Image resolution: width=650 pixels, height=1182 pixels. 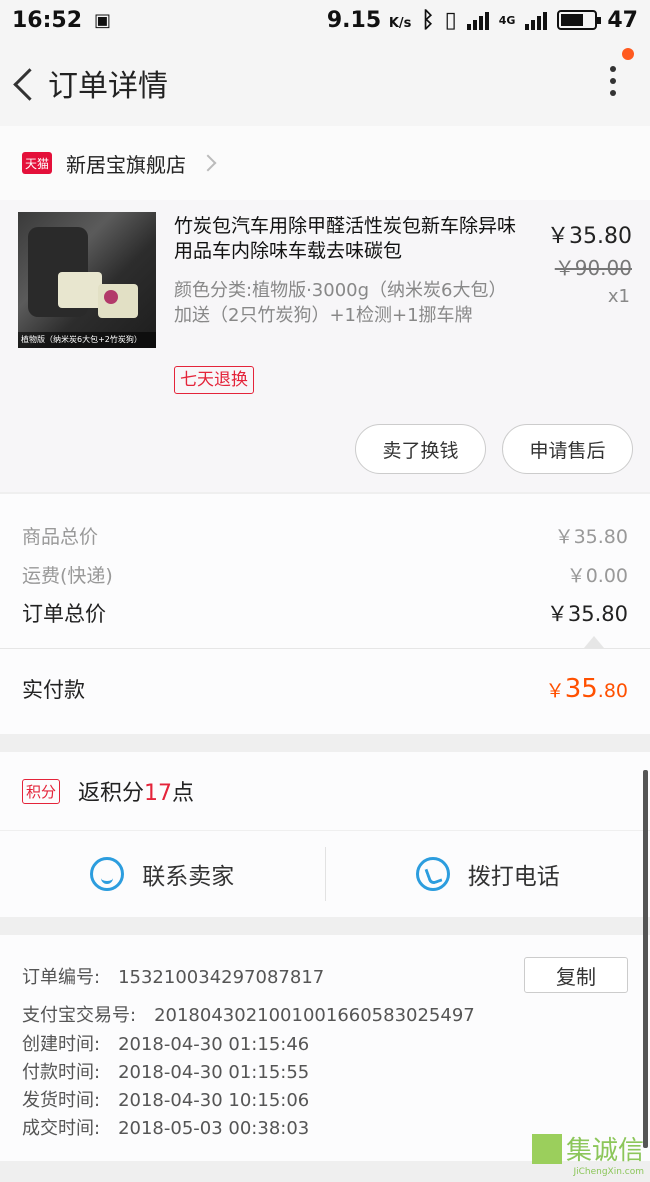 What do you see at coordinates (67, 576) in the screenshot?
I see `shipping-label: 运费(快递)` at bounding box center [67, 576].